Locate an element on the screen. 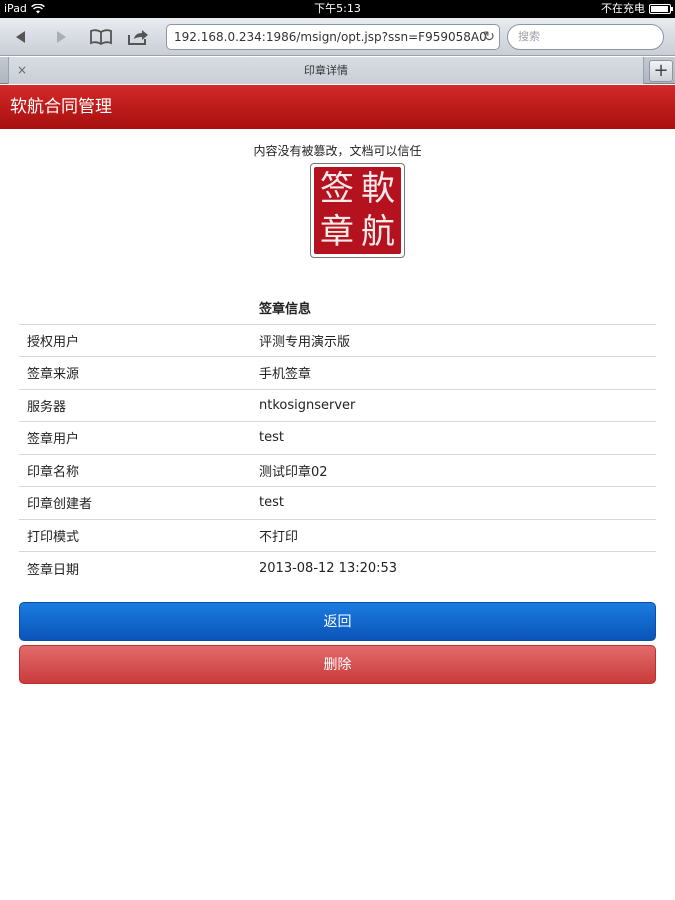 The width and height of the screenshot is (675, 900). status-right: 不在充电 is located at coordinates (637, 9).